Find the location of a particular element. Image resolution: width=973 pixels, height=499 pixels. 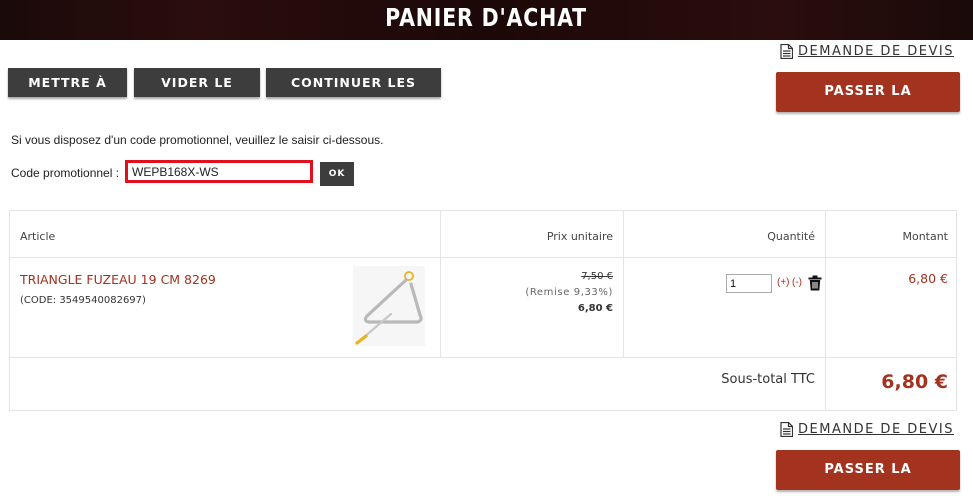

trash-icon is located at coordinates (815, 283).